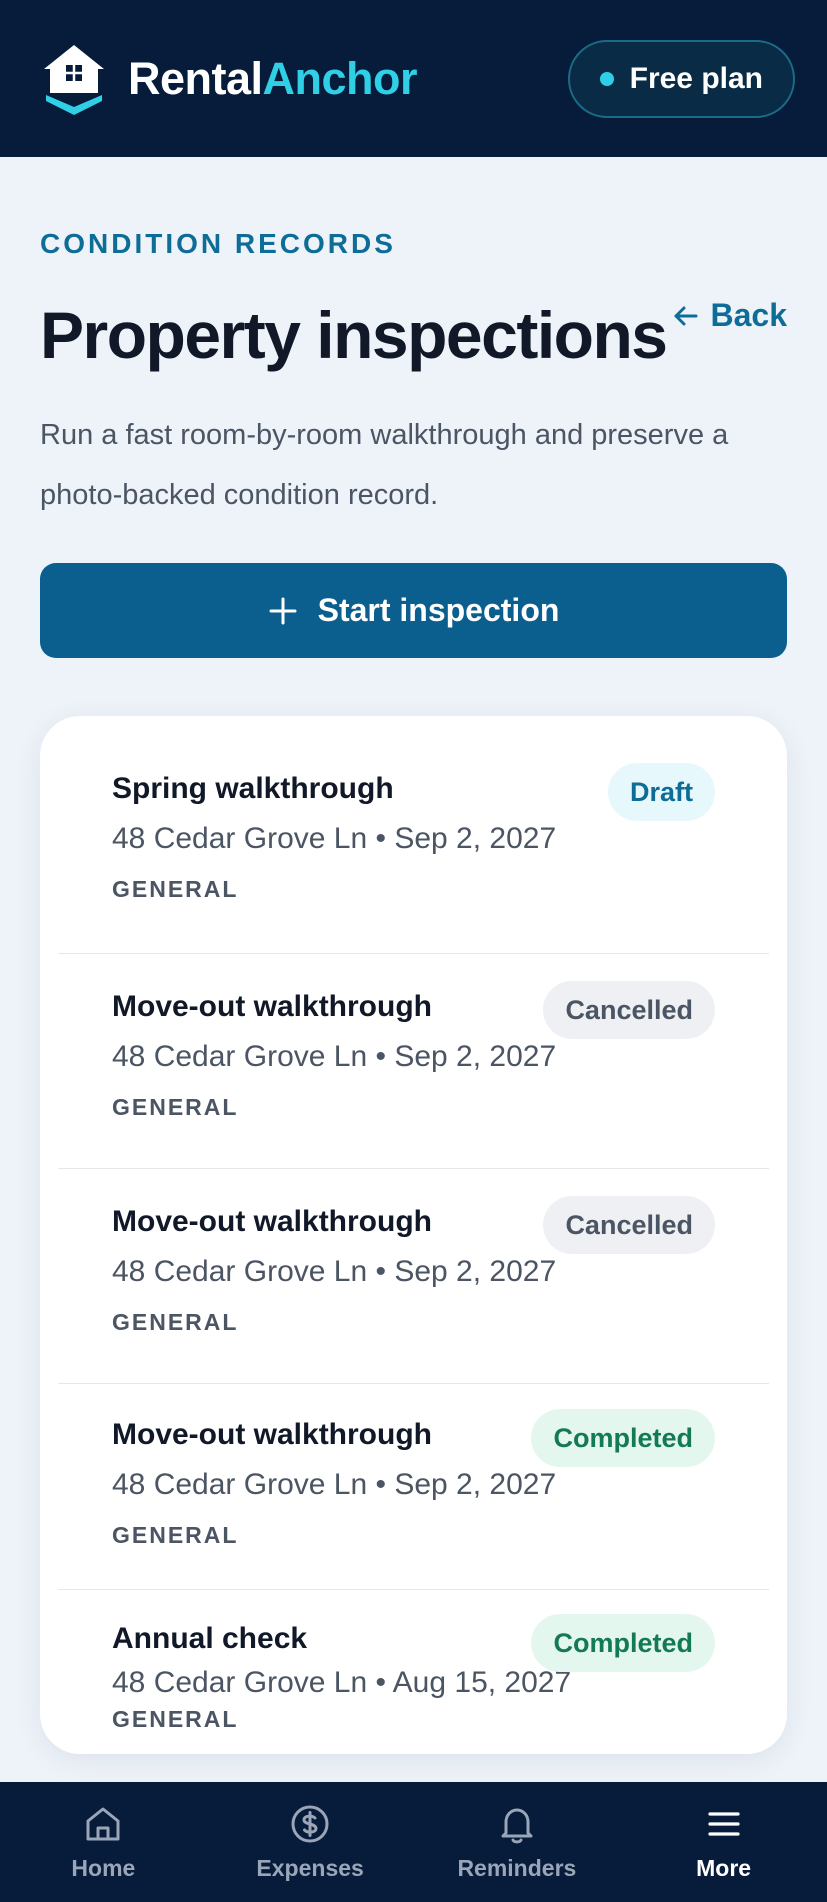  What do you see at coordinates (724, 1842) in the screenshot?
I see `nav-item-more: More` at bounding box center [724, 1842].